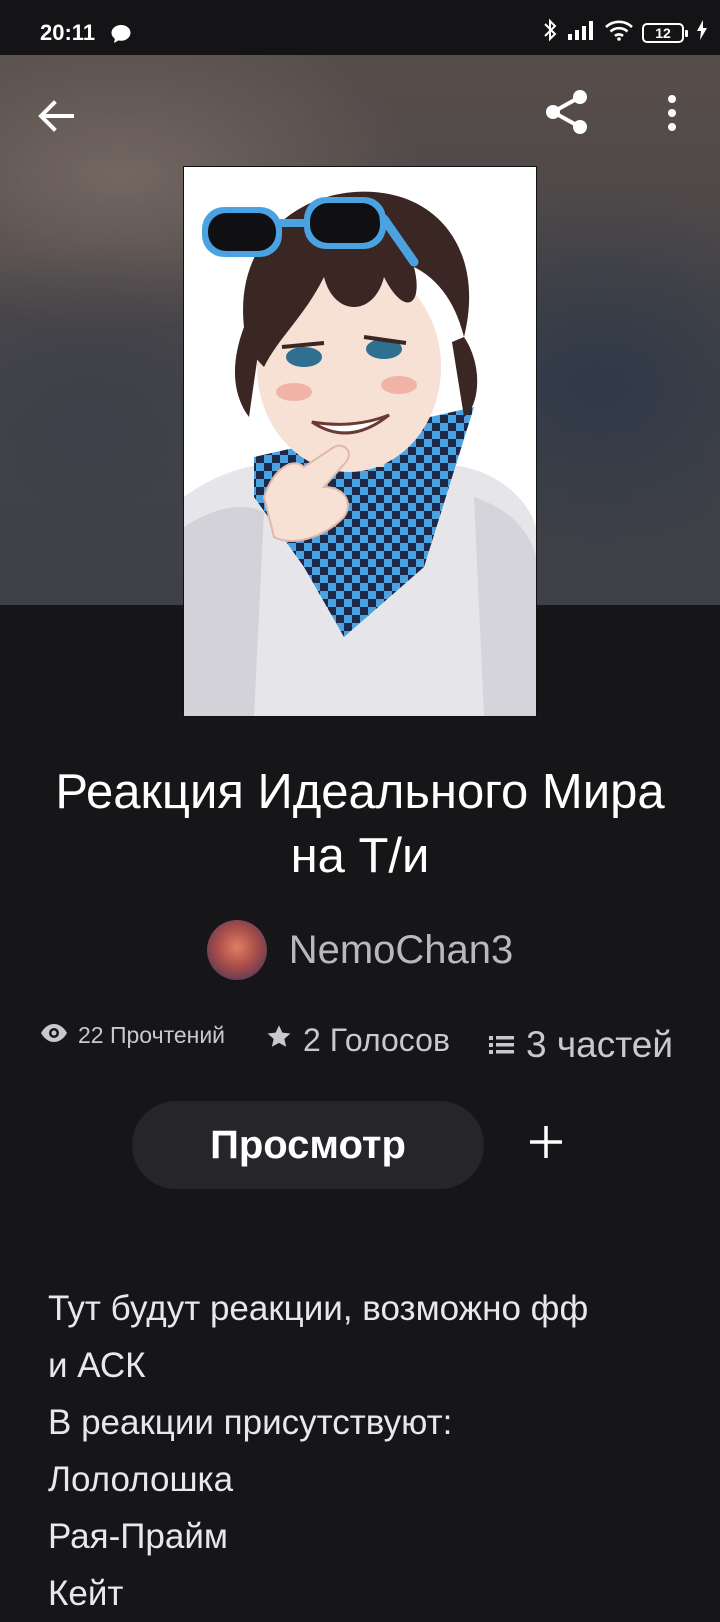 This screenshot has height=1622, width=720. I want to click on votes-stat: 2 Голосов, so click(357, 1040).